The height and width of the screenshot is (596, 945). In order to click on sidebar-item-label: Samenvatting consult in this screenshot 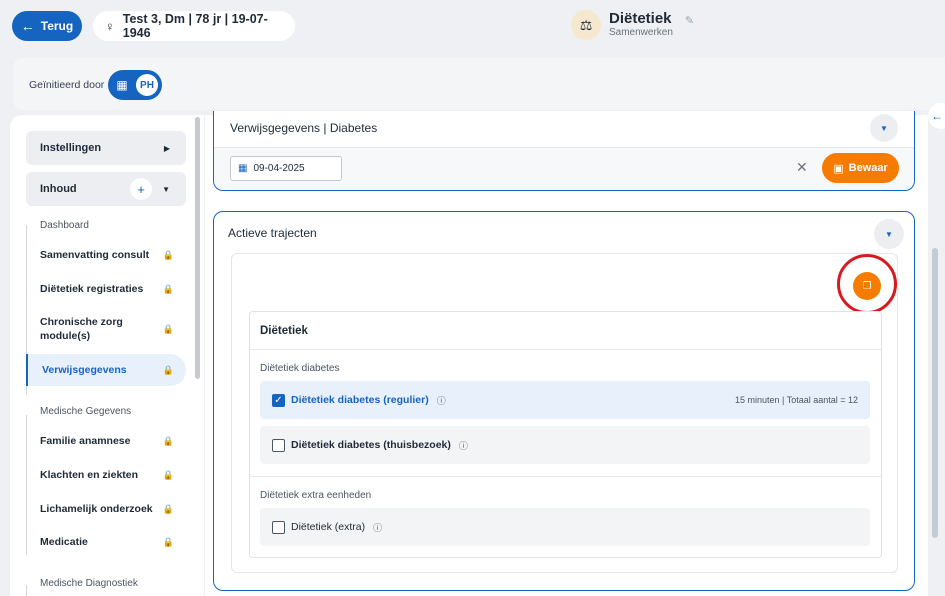, I will do `click(95, 255)`.